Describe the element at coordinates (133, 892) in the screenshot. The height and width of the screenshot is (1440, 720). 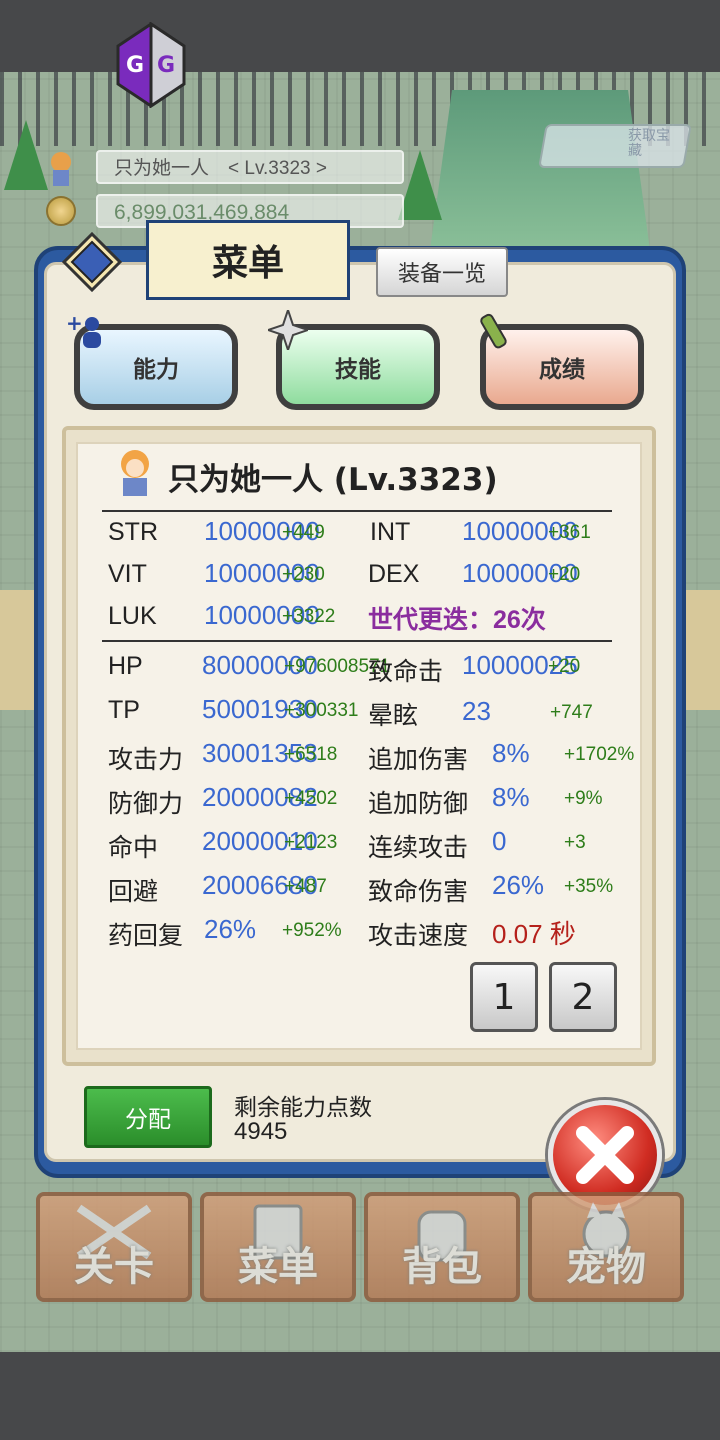
I see `stat-label-evasion: 回避` at that location.